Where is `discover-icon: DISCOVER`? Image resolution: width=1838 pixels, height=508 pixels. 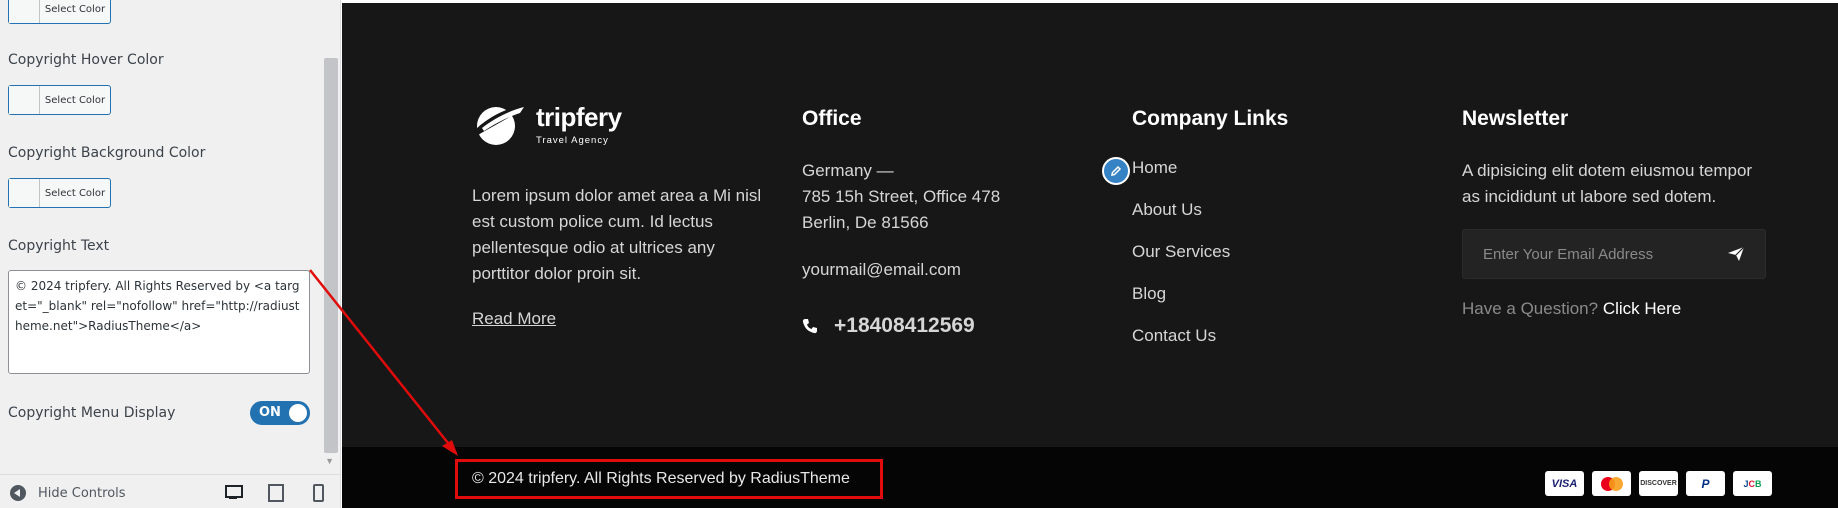
discover-icon: DISCOVER is located at coordinates (1658, 483).